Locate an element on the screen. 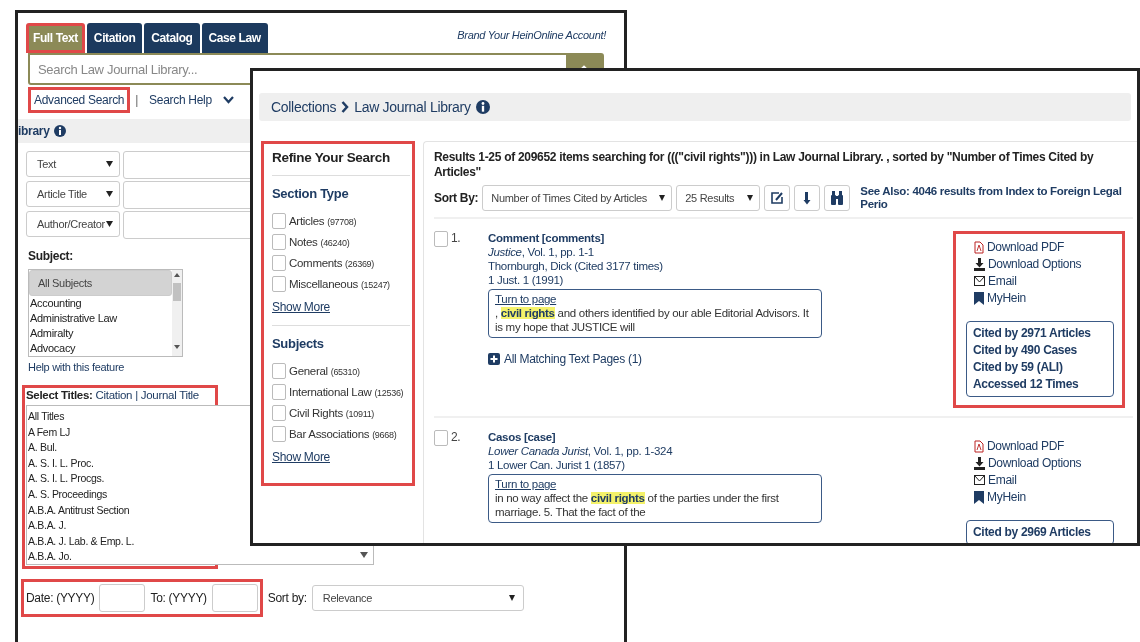 This screenshot has width=1140, height=642. search-tab: Citation is located at coordinates (114, 38).